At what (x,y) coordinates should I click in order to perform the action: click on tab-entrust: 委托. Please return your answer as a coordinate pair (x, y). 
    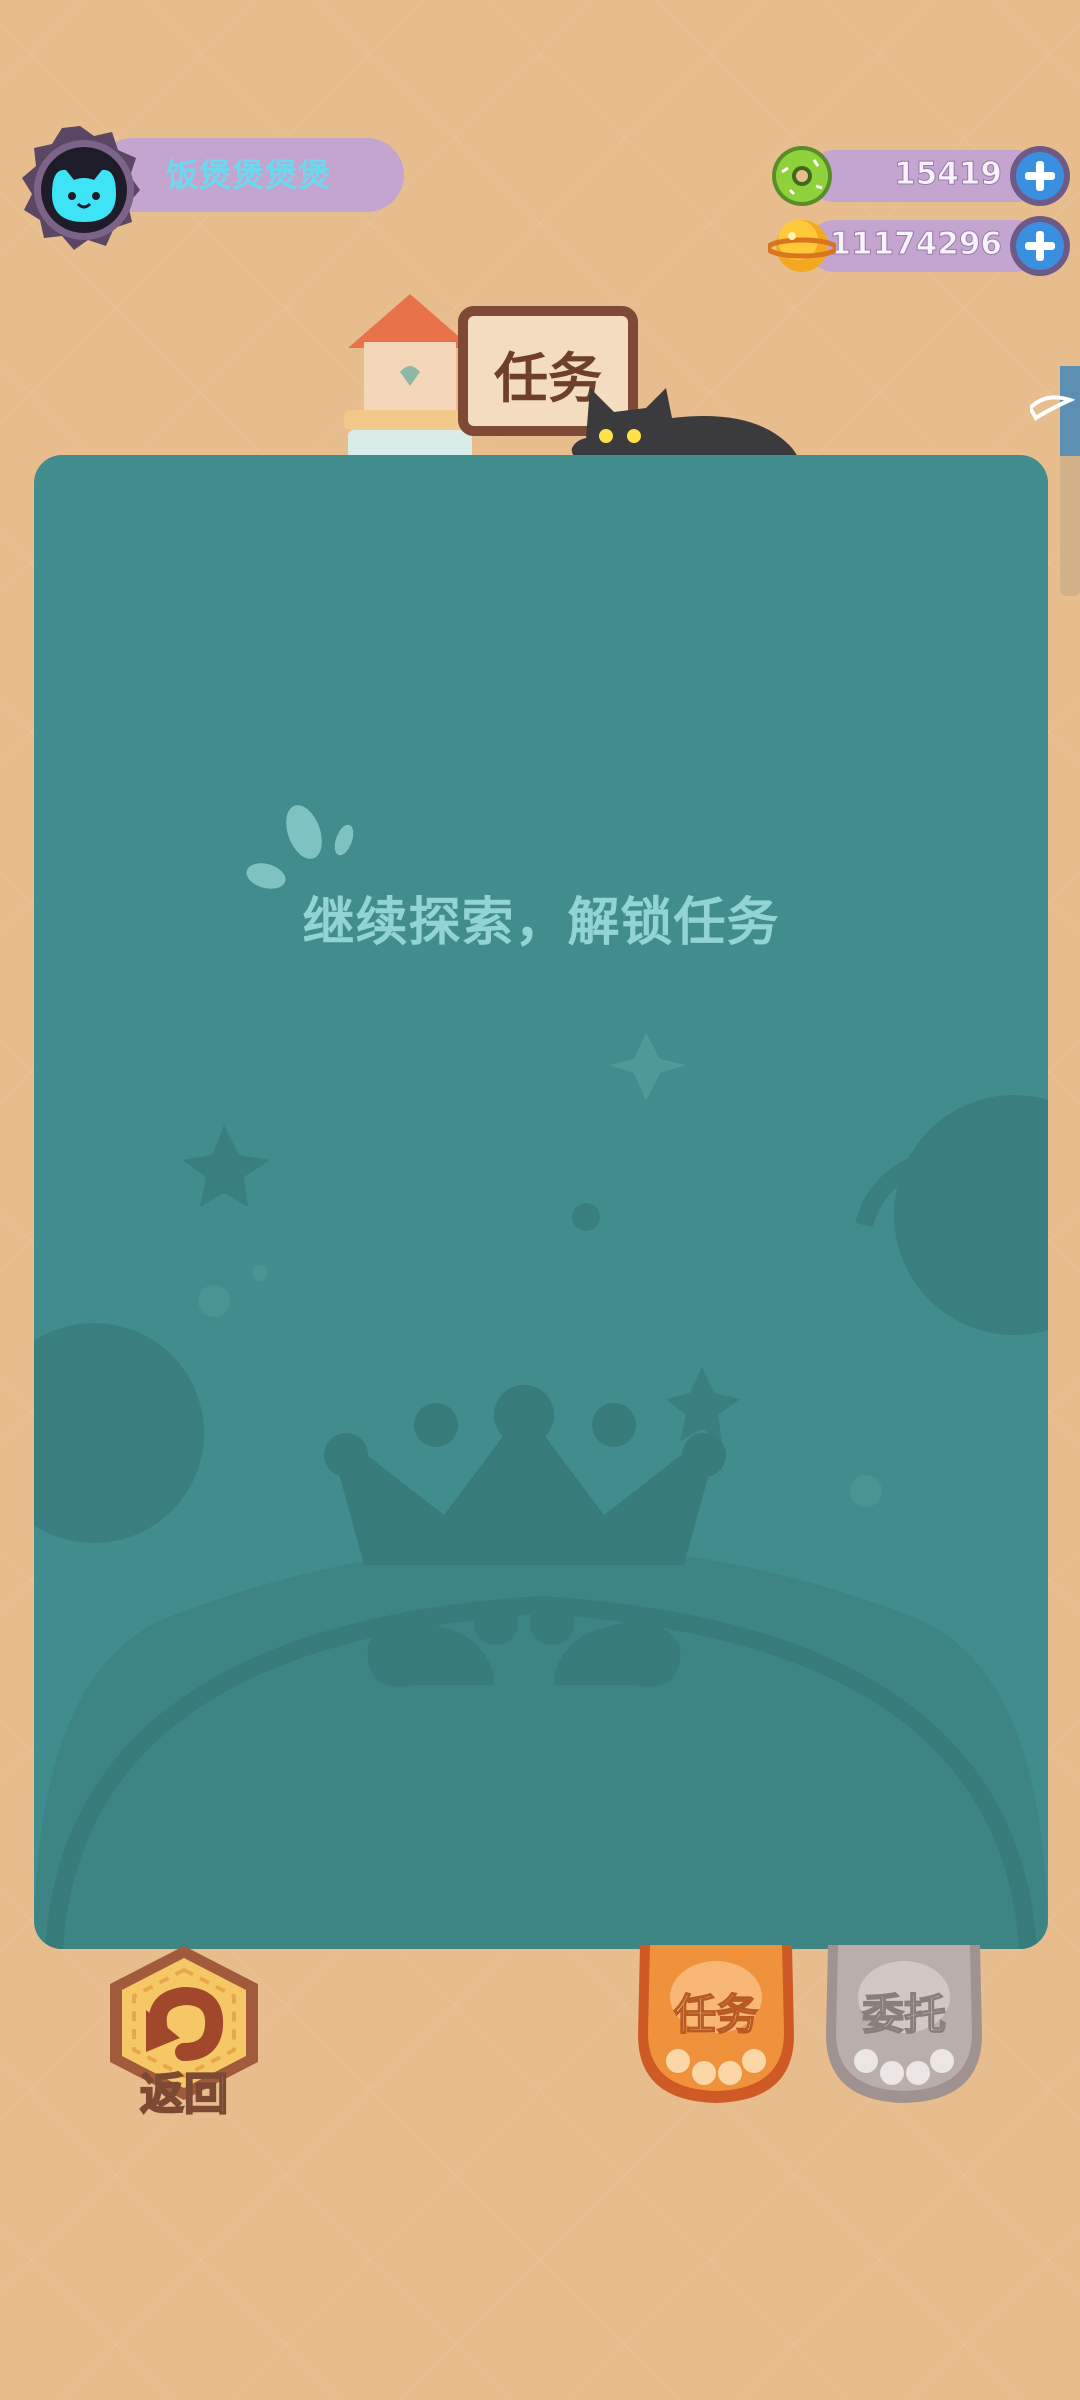
    Looking at the image, I should click on (904, 2025).